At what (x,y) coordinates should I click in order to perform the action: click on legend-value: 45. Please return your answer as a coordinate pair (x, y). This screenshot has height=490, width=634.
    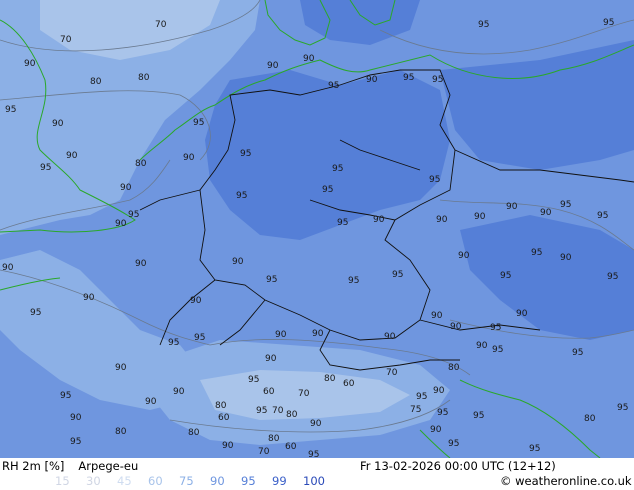
    Looking at the image, I should click on (124, 481).